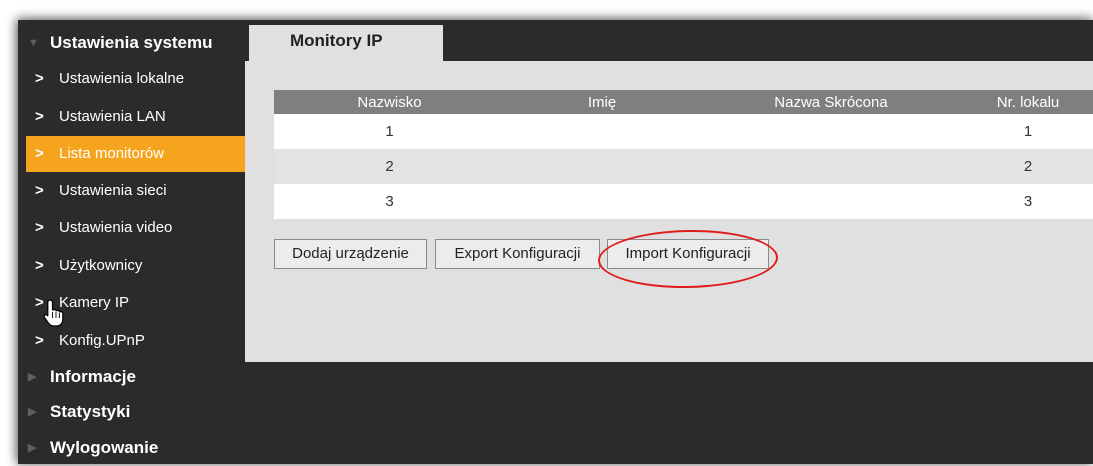 The width and height of the screenshot is (1093, 466). What do you see at coordinates (122, 78) in the screenshot?
I see `sidebar-item-label: Ustawienia lokalne` at bounding box center [122, 78].